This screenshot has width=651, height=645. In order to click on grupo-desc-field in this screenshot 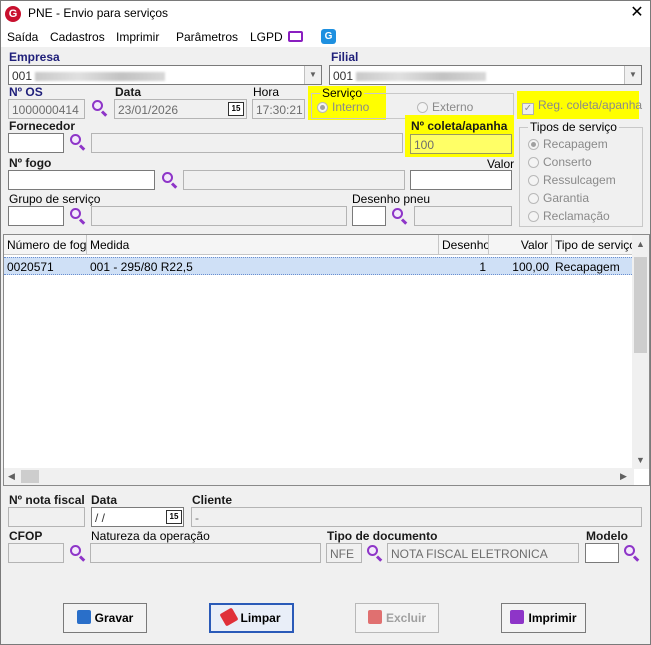, I will do `click(219, 216)`.